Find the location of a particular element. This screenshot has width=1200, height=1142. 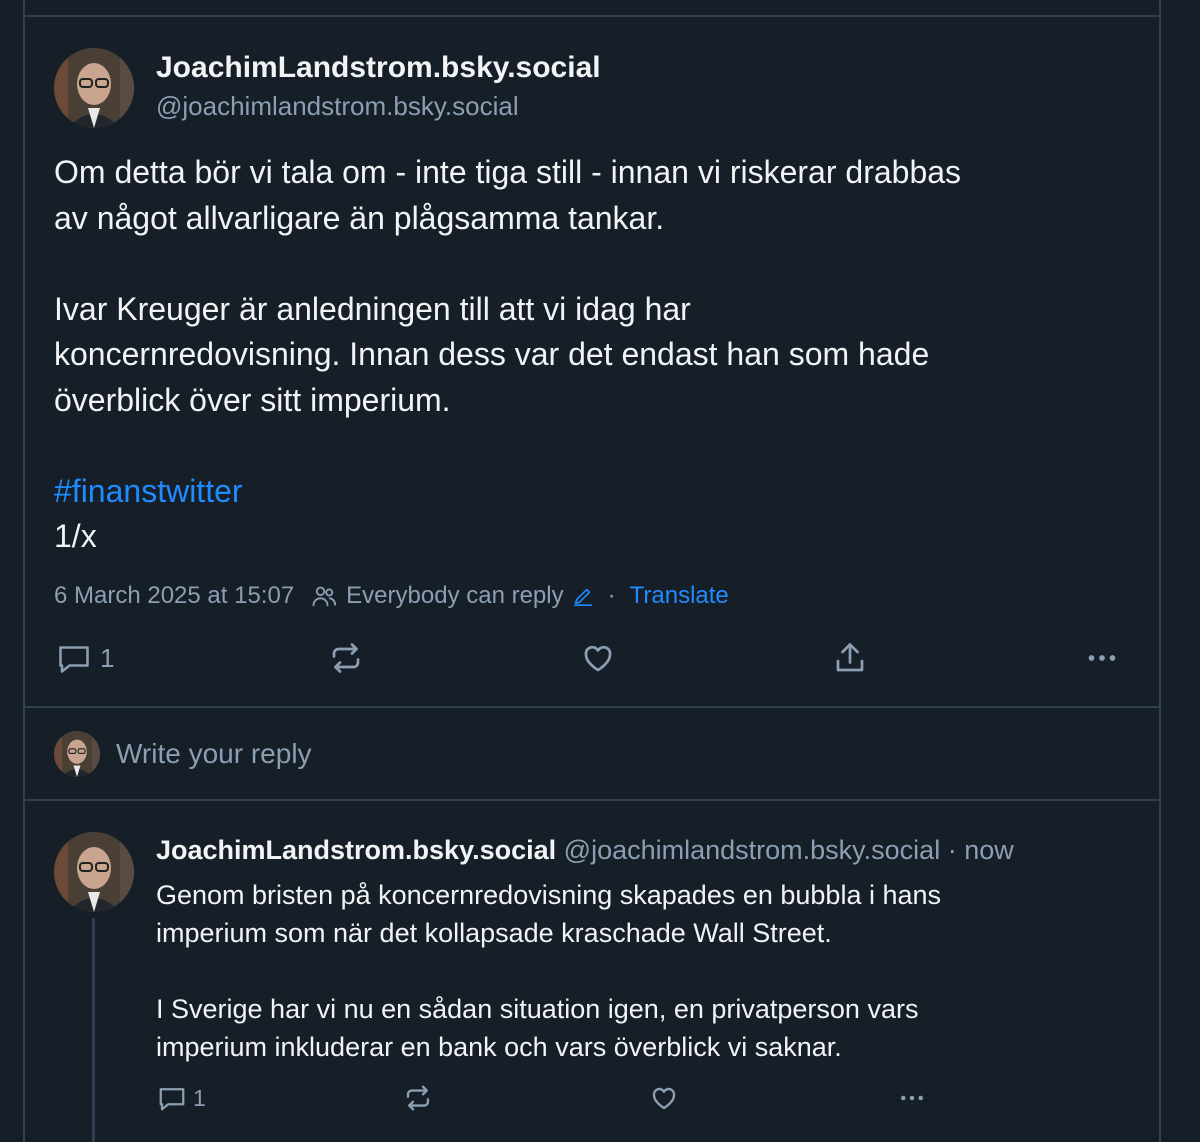

composer-divider is located at coordinates (592, 800).